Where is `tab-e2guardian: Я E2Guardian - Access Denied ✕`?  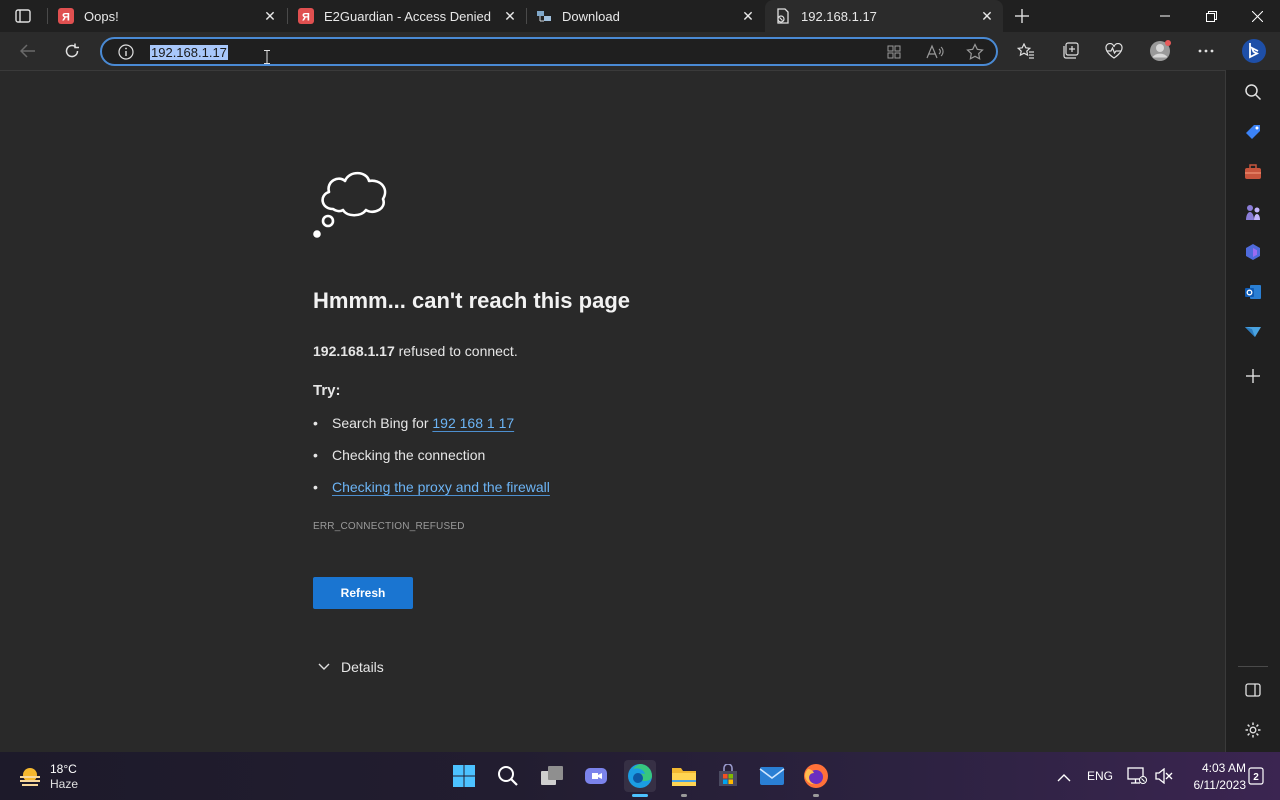
tab-e2guardian: Я E2Guardian - Access Denied ✕ is located at coordinates (407, 16).